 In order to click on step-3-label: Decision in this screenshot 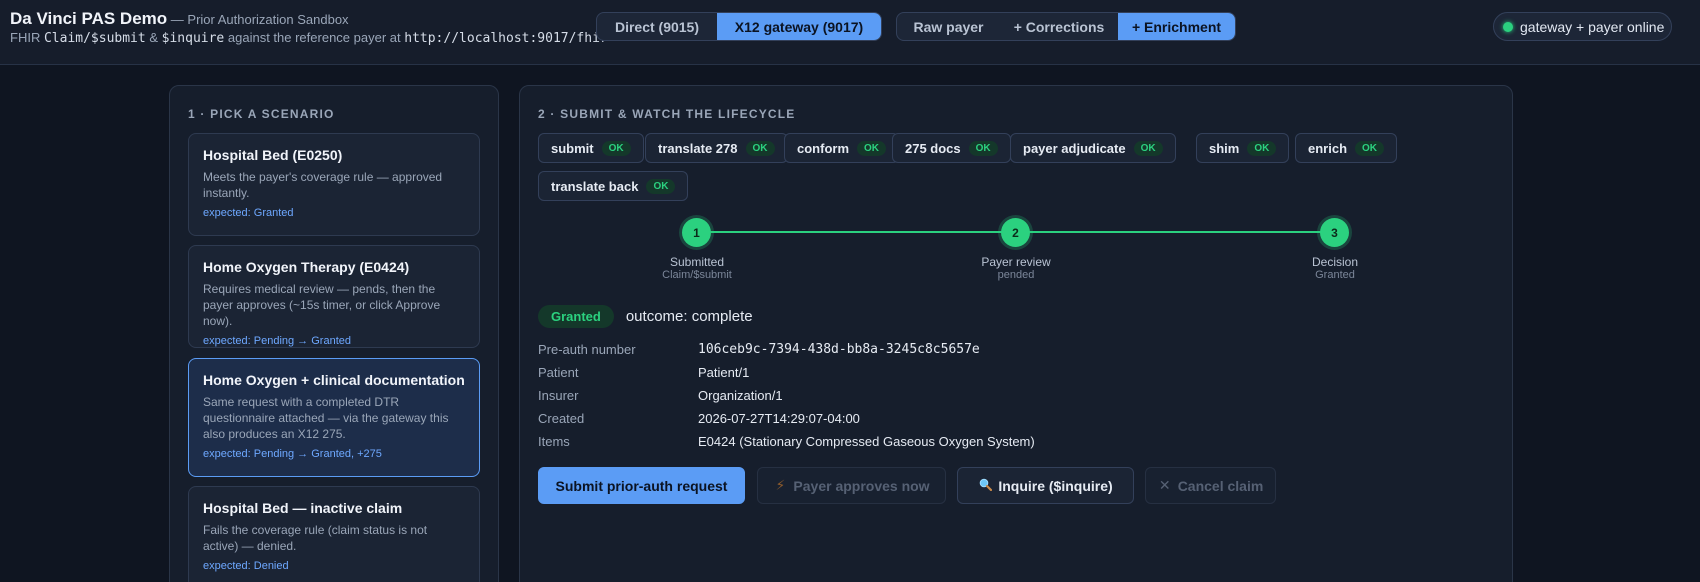, I will do `click(1335, 262)`.